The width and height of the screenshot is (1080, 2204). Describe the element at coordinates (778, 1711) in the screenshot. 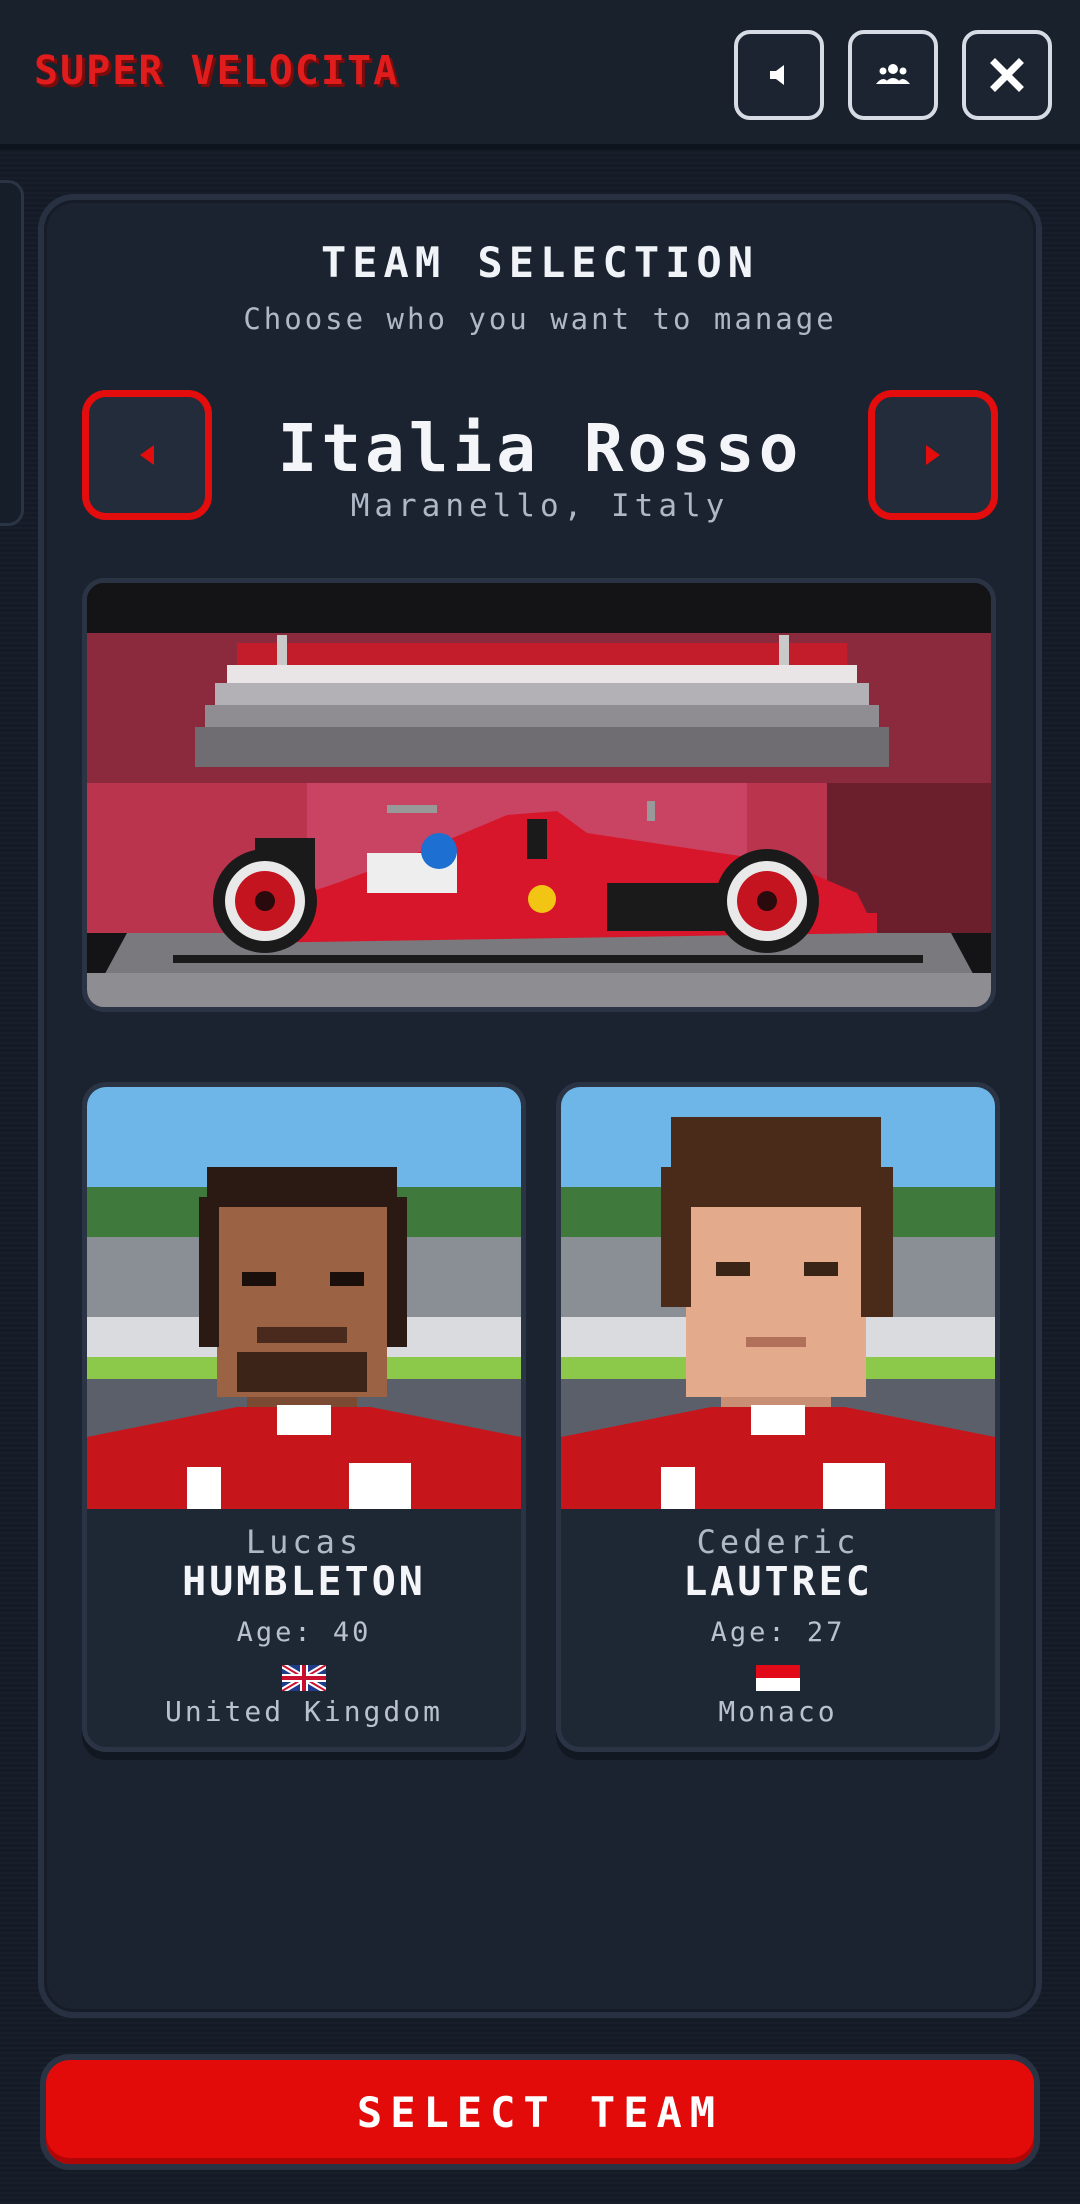

I see `driver-country: Monaco` at that location.